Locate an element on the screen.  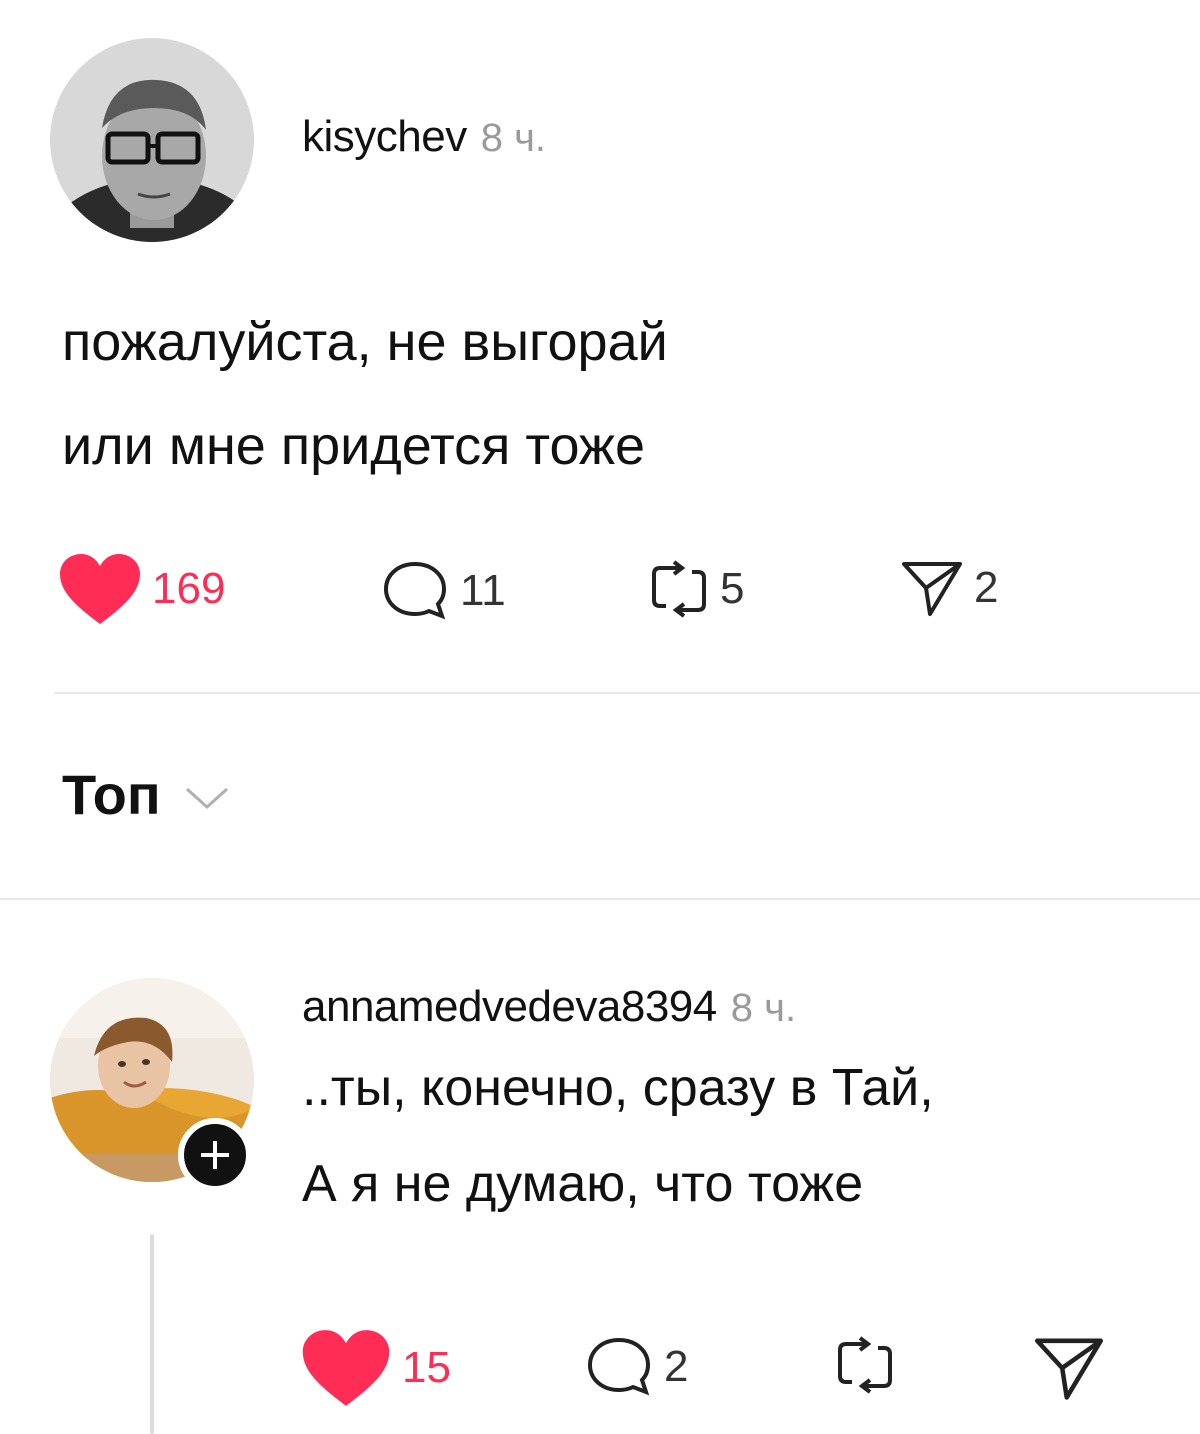
comment-count: 11 is located at coordinates (483, 590).